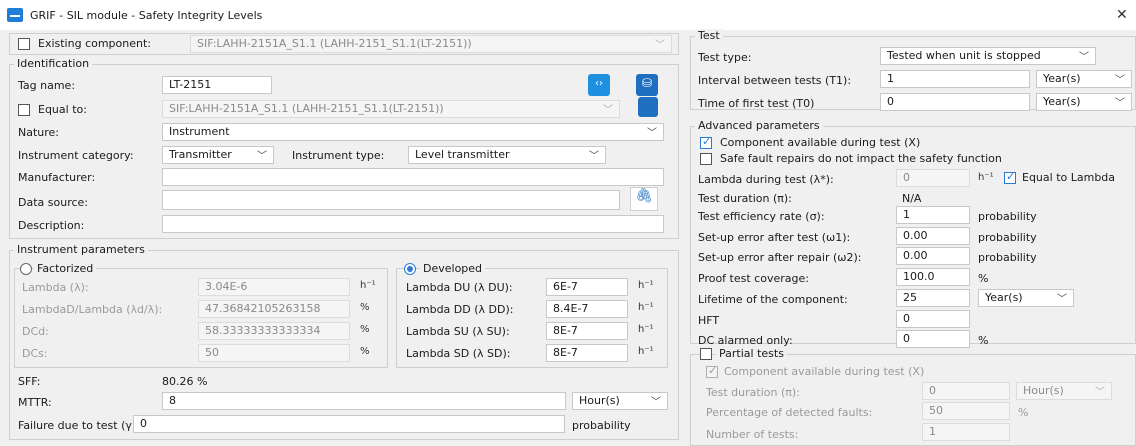  Describe the element at coordinates (53, 202) in the screenshot. I see `data-source-label: Data source:` at that location.